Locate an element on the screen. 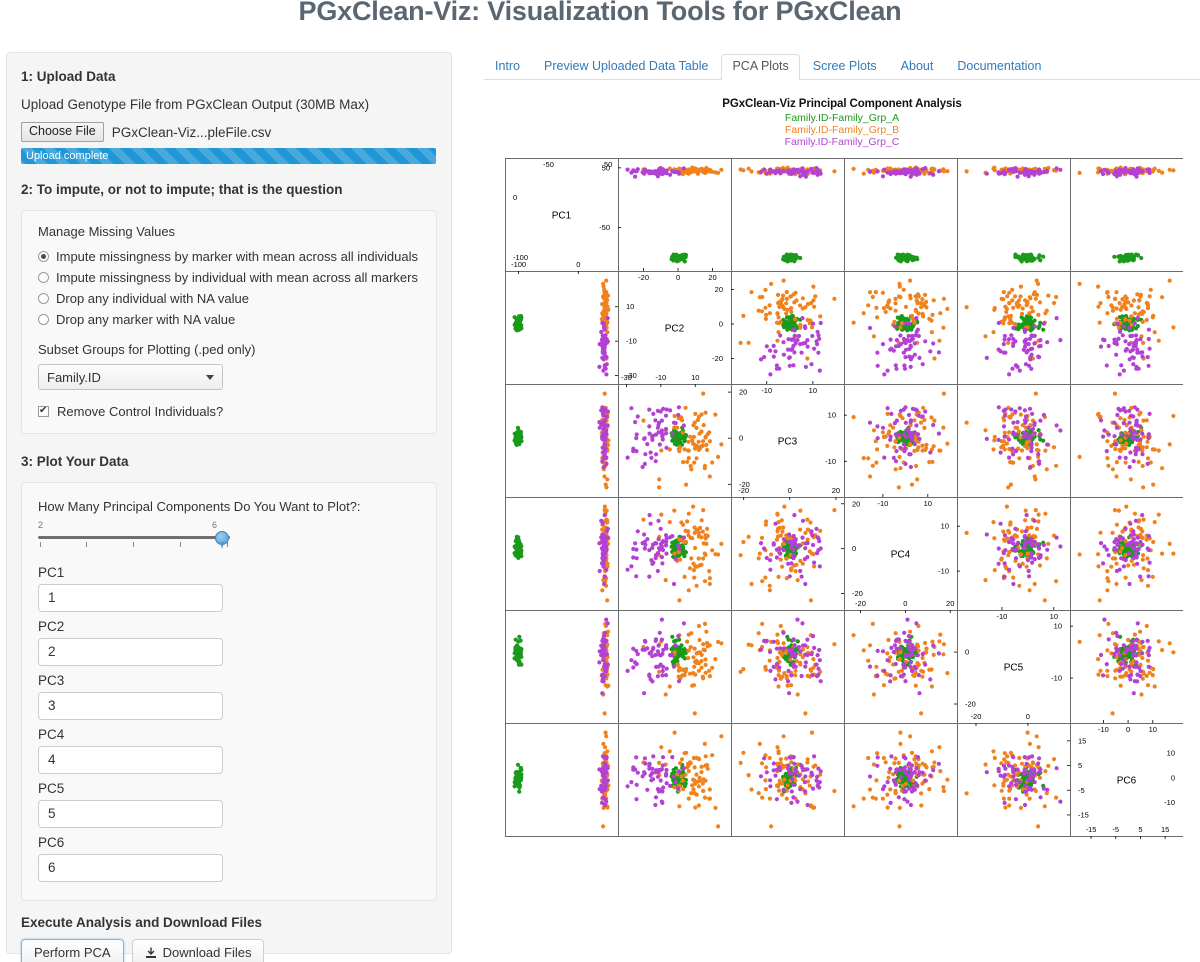  execute-heading: Execute Analysis and Download Files is located at coordinates (142, 922).